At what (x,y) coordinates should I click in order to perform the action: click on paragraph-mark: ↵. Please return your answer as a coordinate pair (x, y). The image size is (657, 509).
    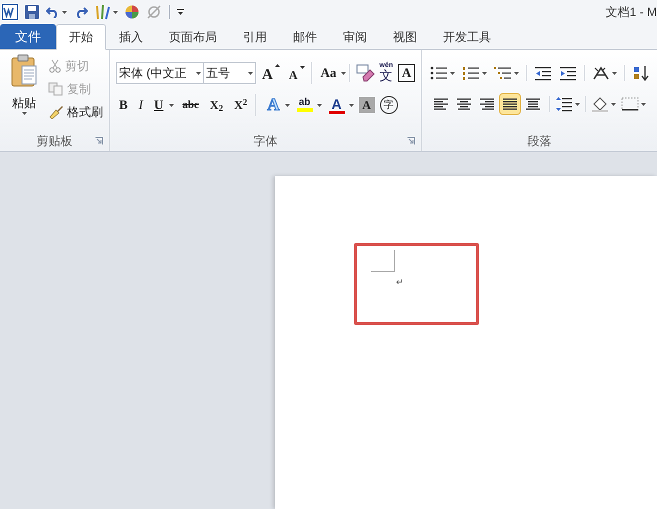
    Looking at the image, I should click on (400, 282).